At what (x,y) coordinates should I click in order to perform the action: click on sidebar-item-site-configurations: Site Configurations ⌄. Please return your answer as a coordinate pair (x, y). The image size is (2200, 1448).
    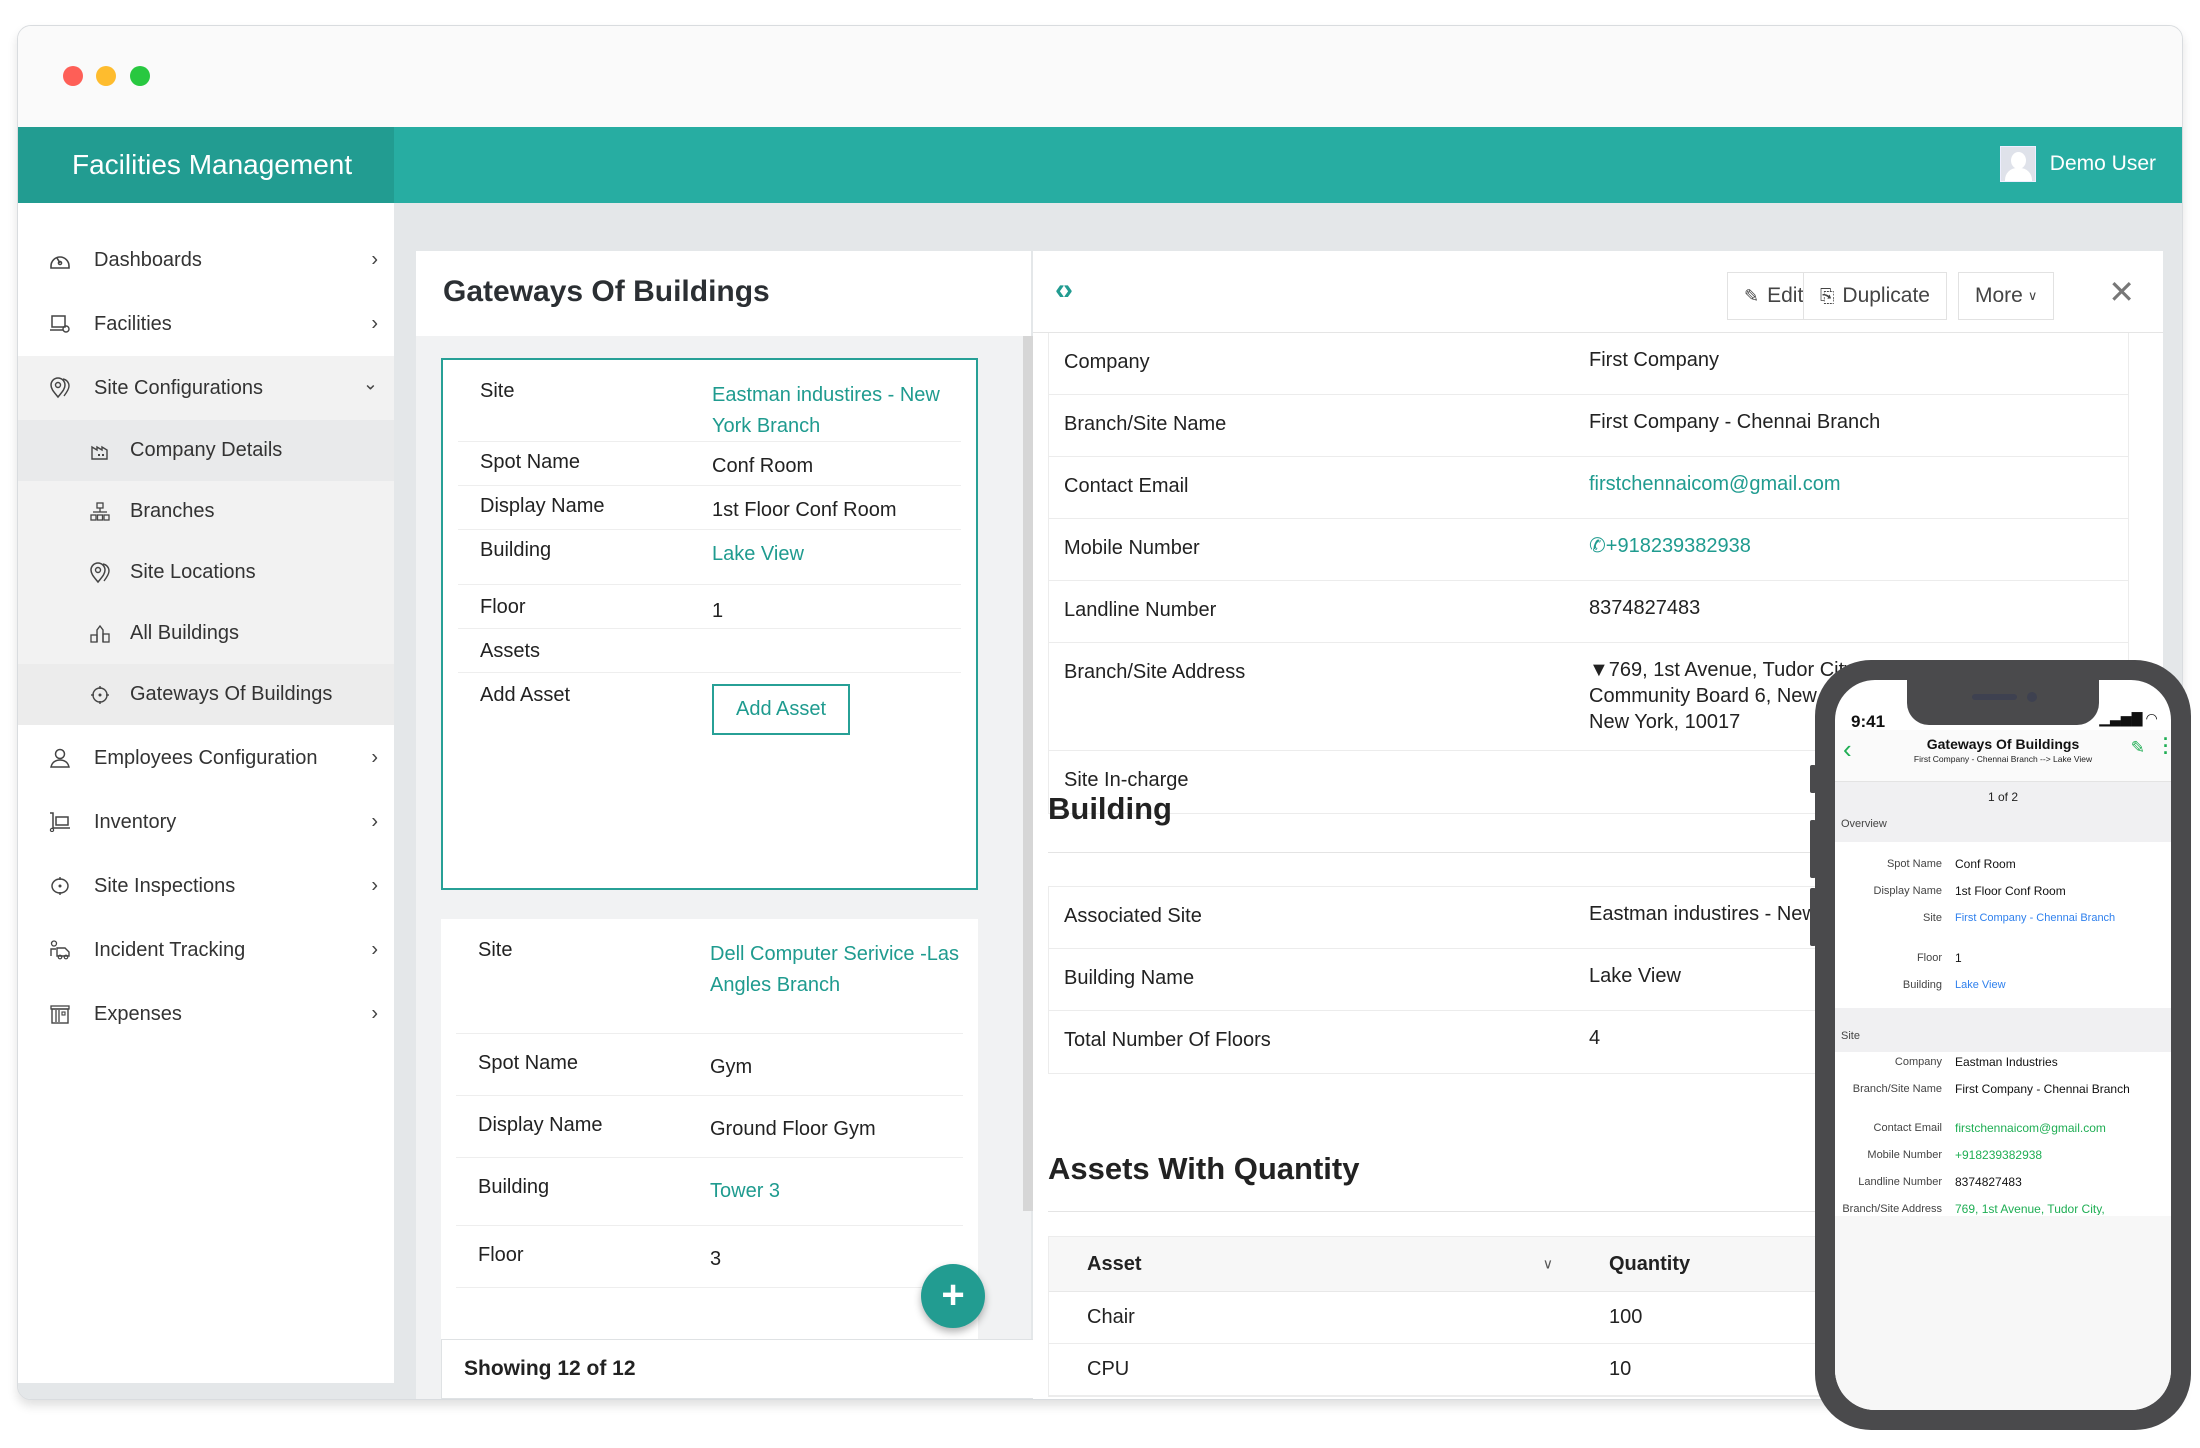
    Looking at the image, I should click on (206, 388).